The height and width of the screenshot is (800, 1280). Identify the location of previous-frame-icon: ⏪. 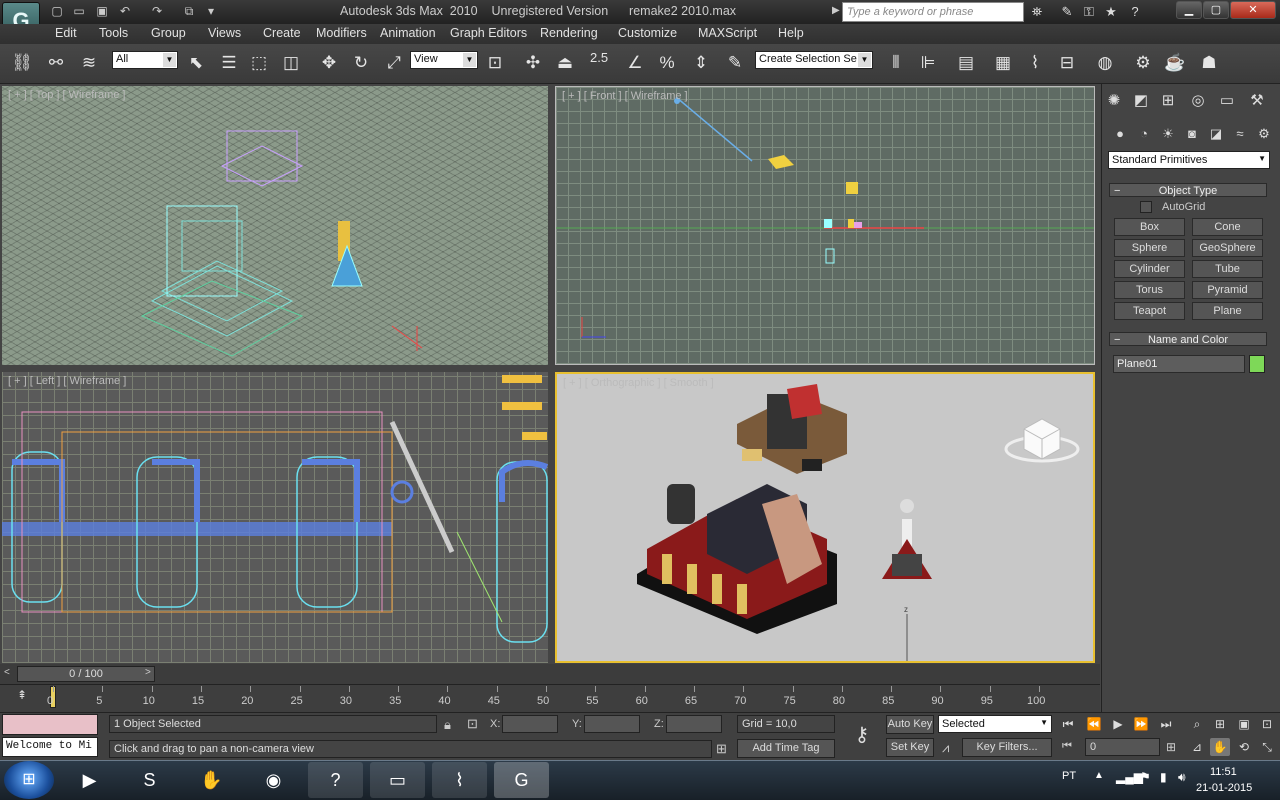
(1094, 724).